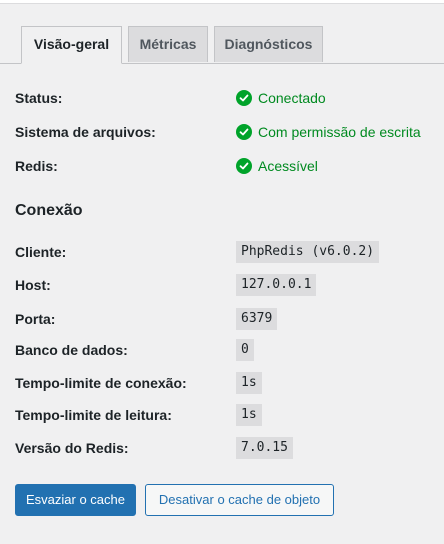  Describe the element at coordinates (49, 210) in the screenshot. I see `connection-heading: Conexão` at that location.